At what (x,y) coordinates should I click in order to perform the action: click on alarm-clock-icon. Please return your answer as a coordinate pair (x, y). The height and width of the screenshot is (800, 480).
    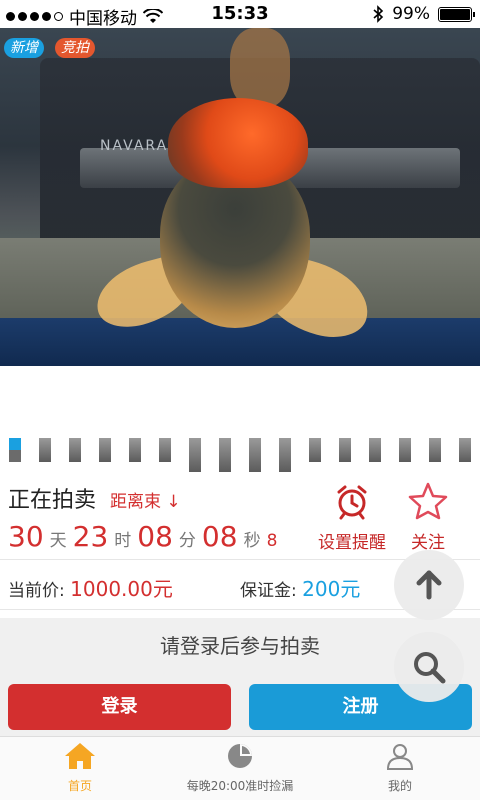
    Looking at the image, I should click on (352, 502).